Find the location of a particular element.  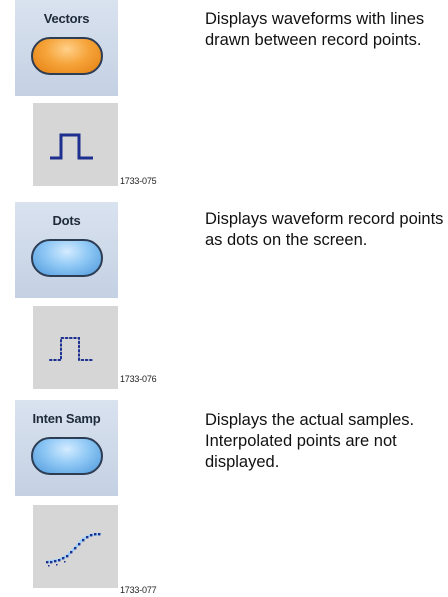

dots-button-panel: Dots is located at coordinates (66, 250).